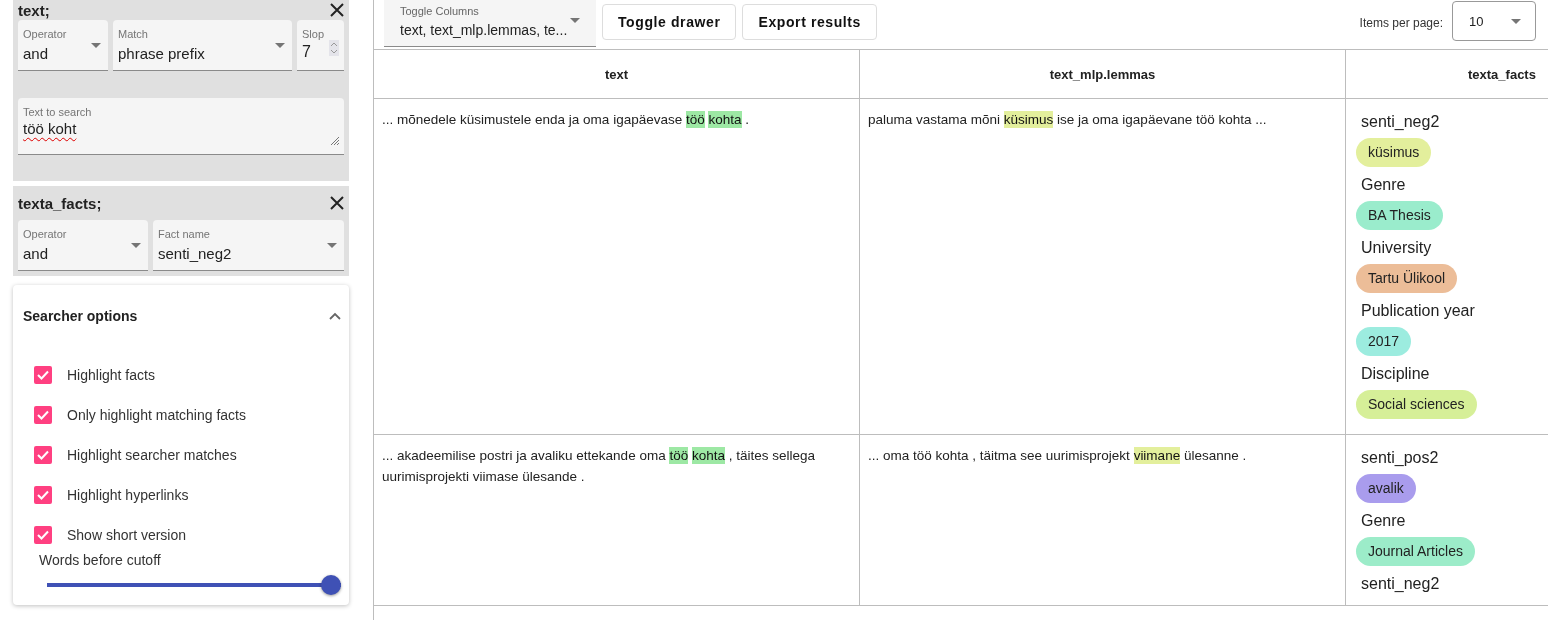  What do you see at coordinates (334, 48) in the screenshot?
I see `spinner-icon` at bounding box center [334, 48].